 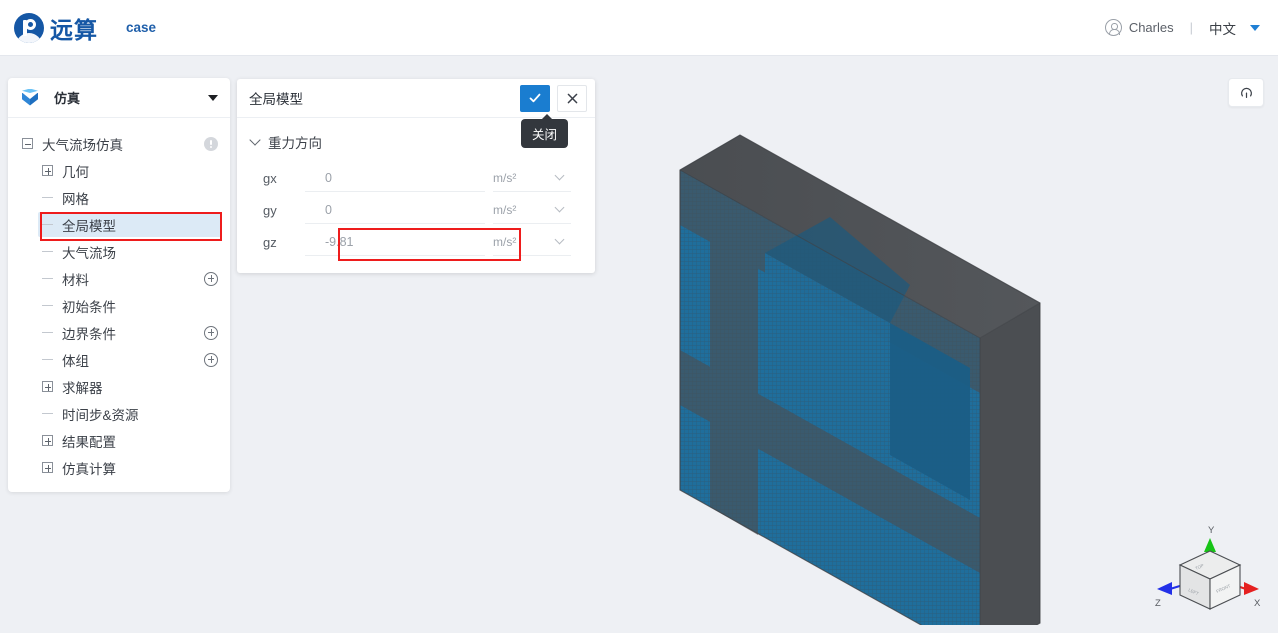 What do you see at coordinates (276, 99) in the screenshot?
I see `panel-title: 全局模型` at bounding box center [276, 99].